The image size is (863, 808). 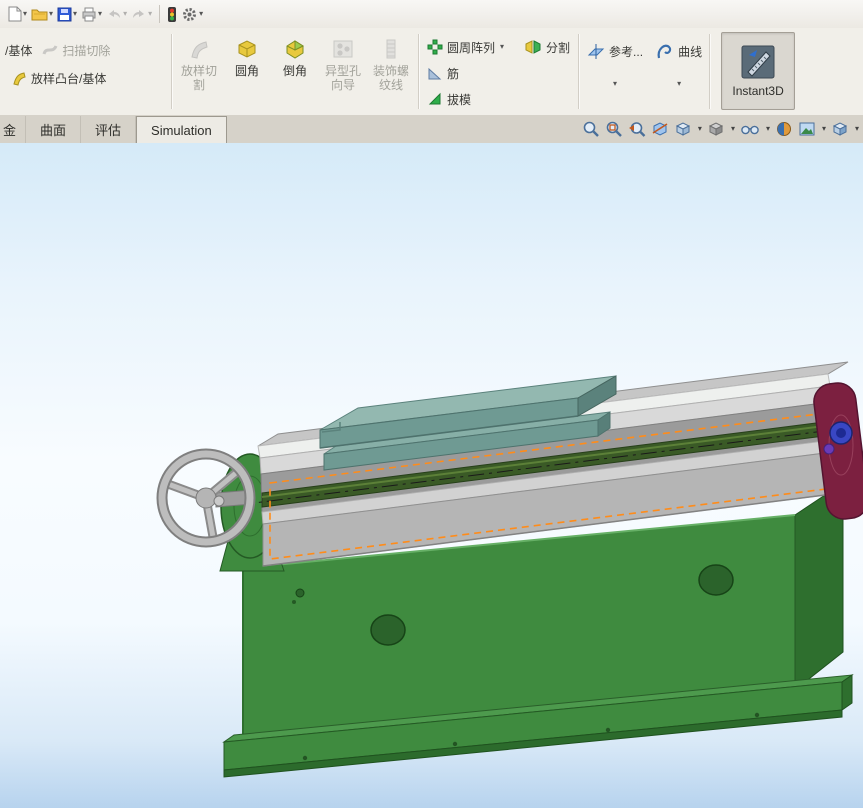 What do you see at coordinates (390, 78) in the screenshot?
I see `button-label: 装饰螺纹线` at bounding box center [390, 78].